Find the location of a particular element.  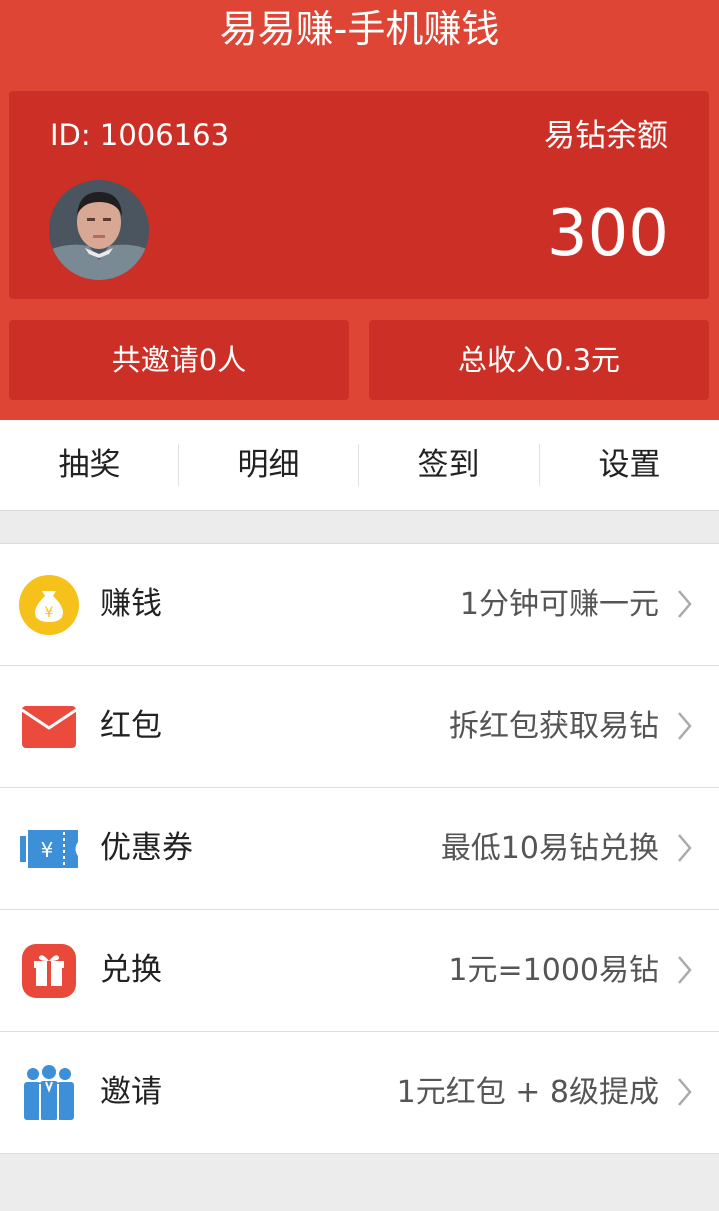

envelope-icon is located at coordinates (49, 727).